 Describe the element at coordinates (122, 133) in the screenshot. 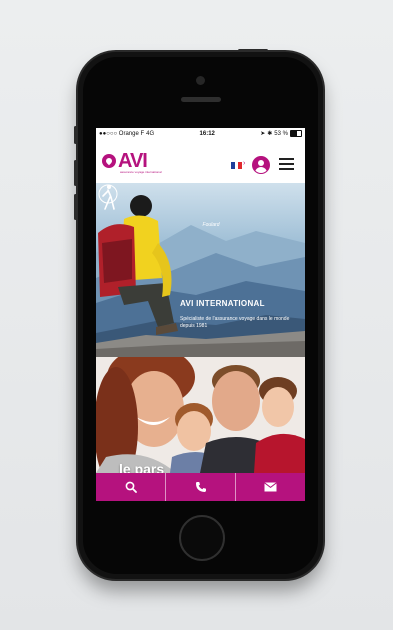

I see `carrier-label: ●●○○○ Orange F` at that location.